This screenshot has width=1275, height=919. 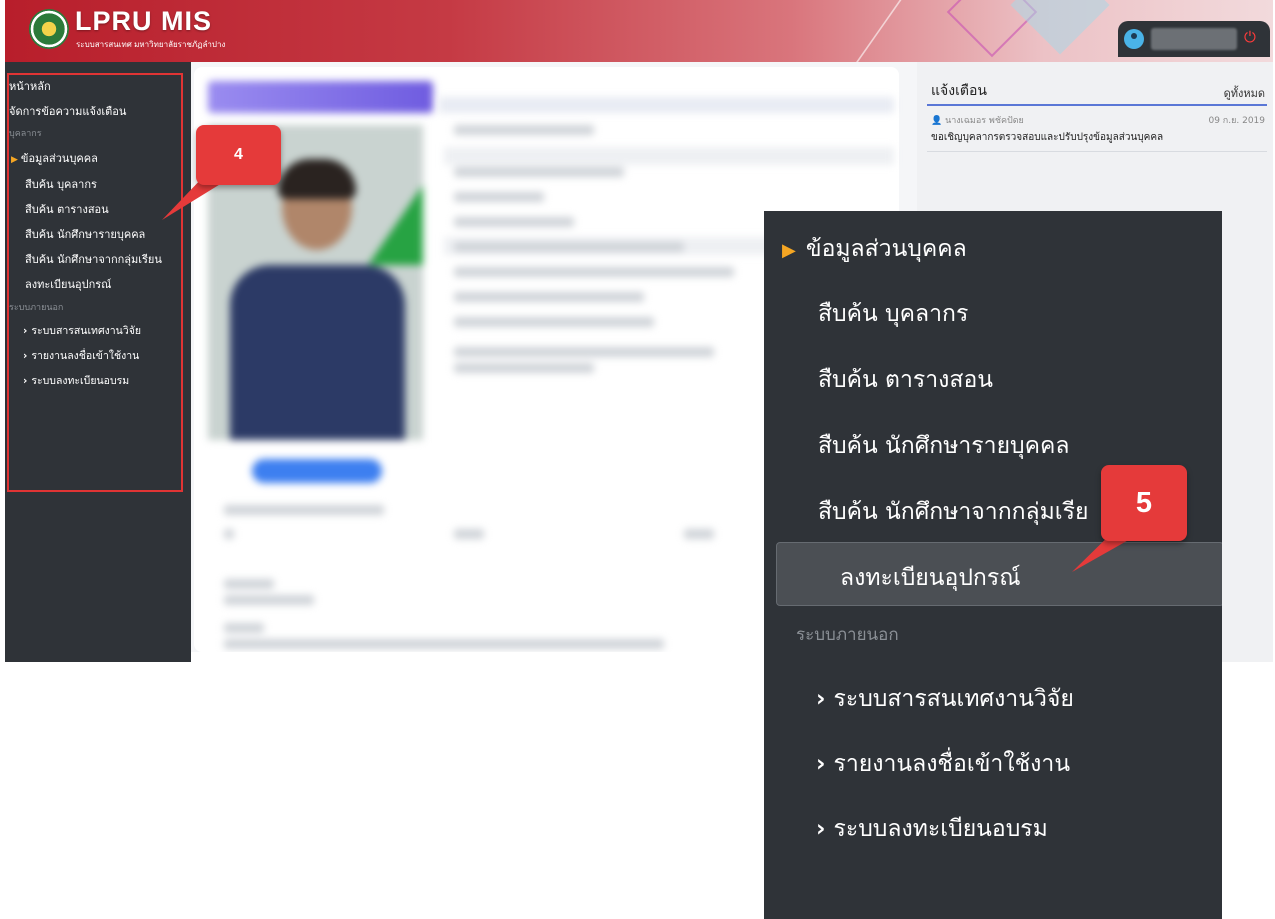 I want to click on zoom-item-label: สืบค้น บุคลากร, so click(x=893, y=314).